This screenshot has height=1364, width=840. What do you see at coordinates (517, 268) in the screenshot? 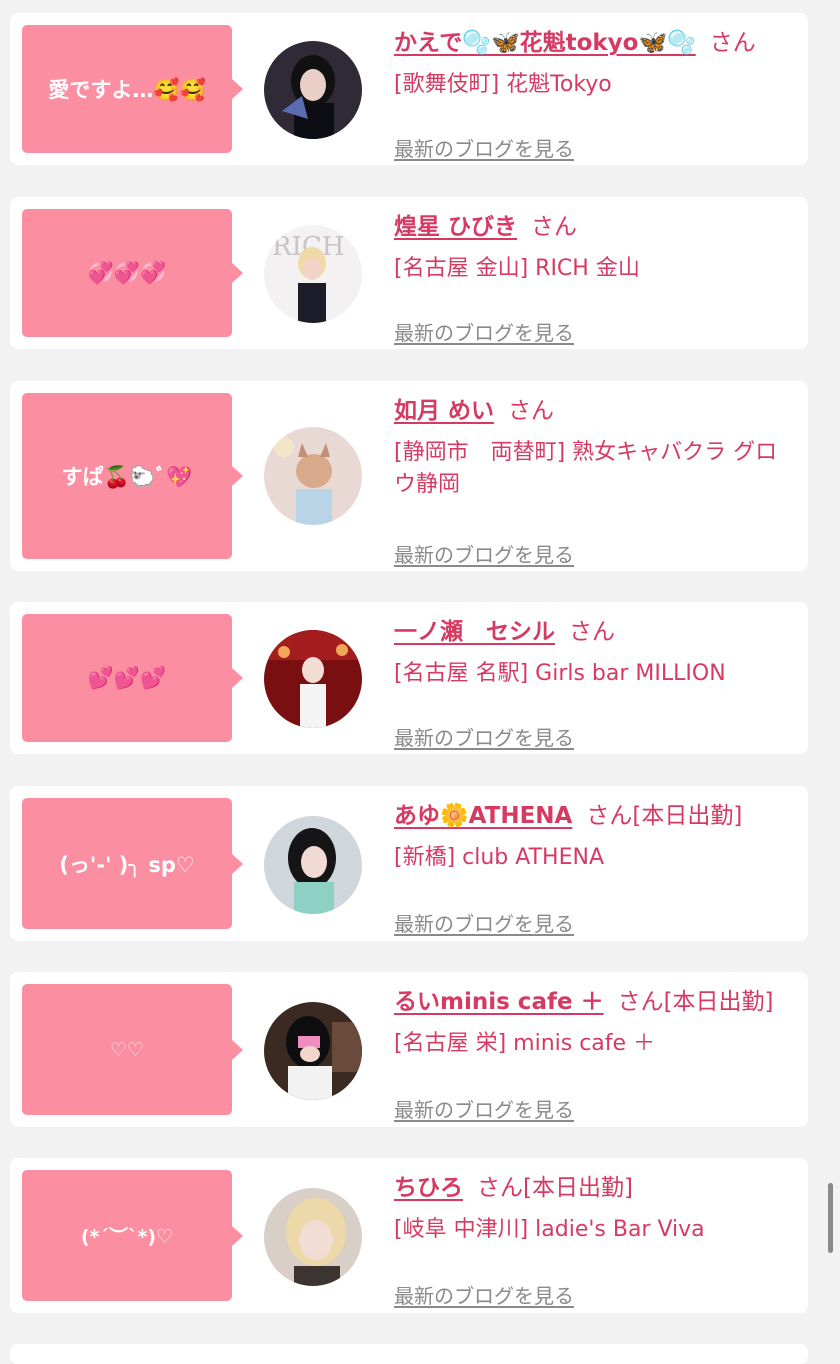
I see `shop-label: [名古屋 金山] RICH 金山` at bounding box center [517, 268].